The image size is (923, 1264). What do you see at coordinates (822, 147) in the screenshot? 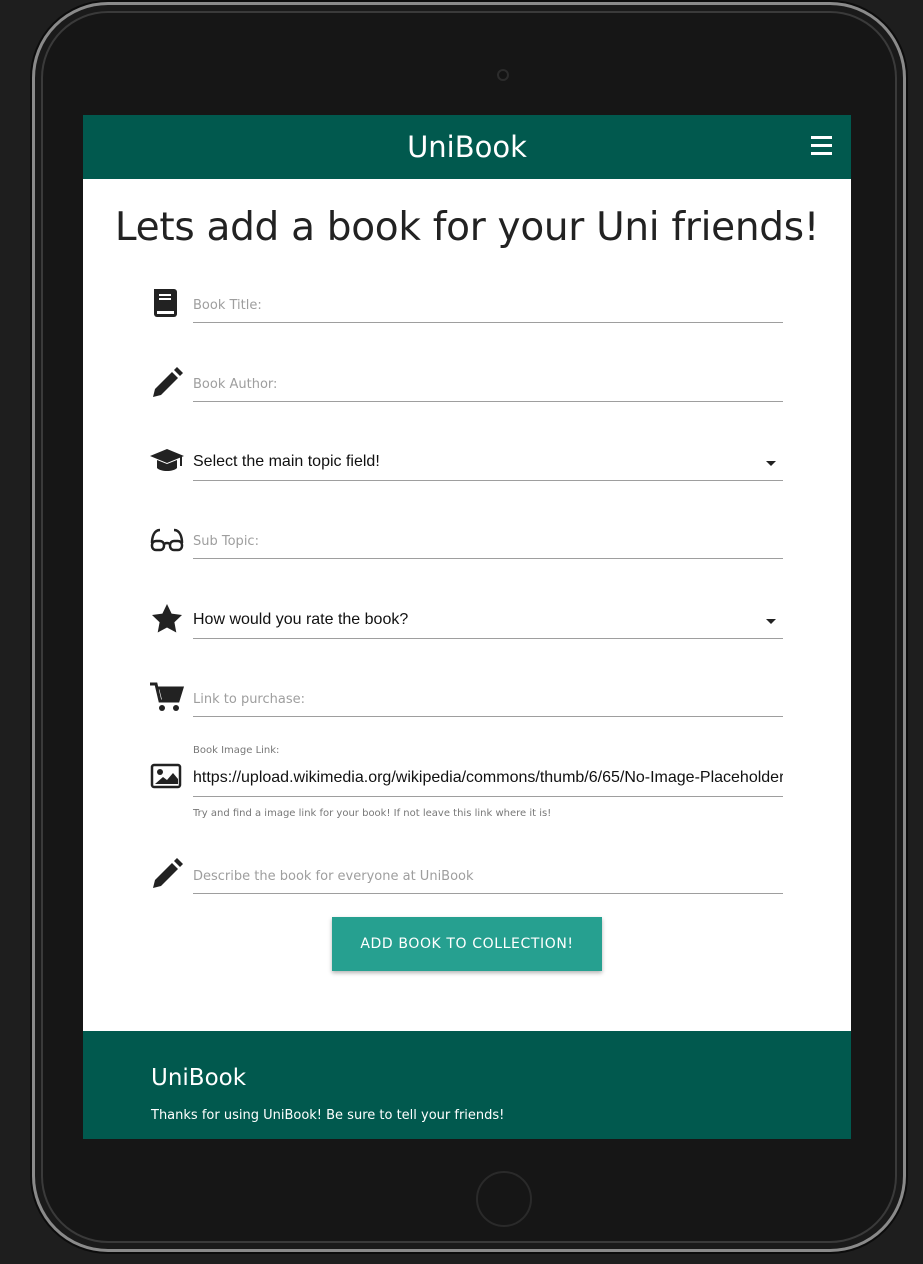
I see `hamburger-menu-icon` at bounding box center [822, 147].